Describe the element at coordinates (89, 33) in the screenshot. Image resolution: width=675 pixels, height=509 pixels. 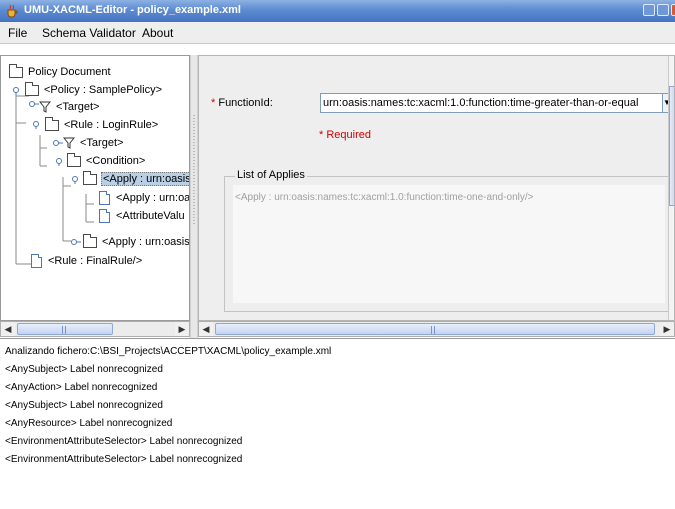
I see `menu-schema-validator: Schema Validator` at that location.